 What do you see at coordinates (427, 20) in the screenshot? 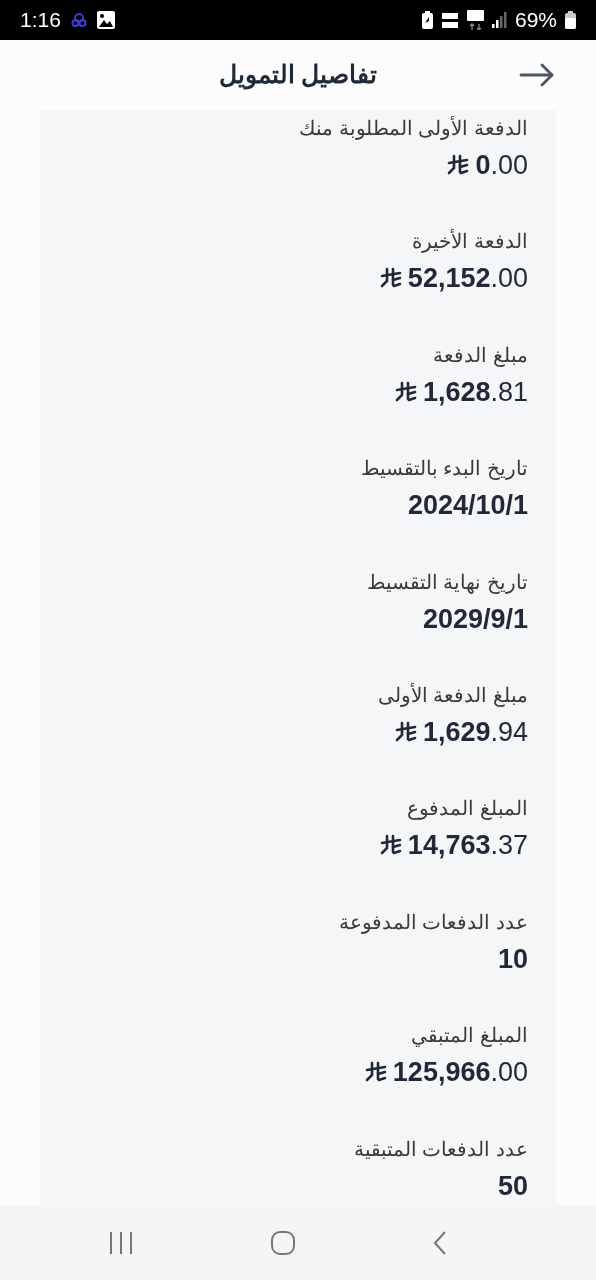
I see `battery-saver-icon` at bounding box center [427, 20].